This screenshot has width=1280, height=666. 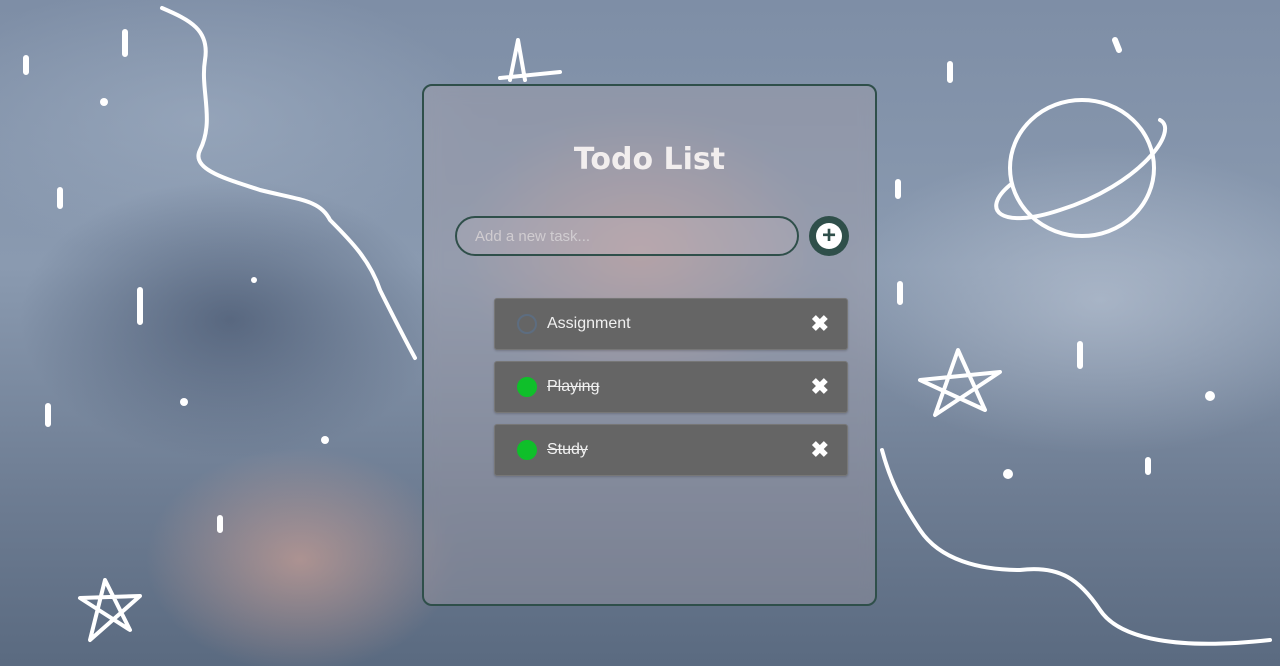 I want to click on task-item: Playing ✖, so click(x=671, y=387).